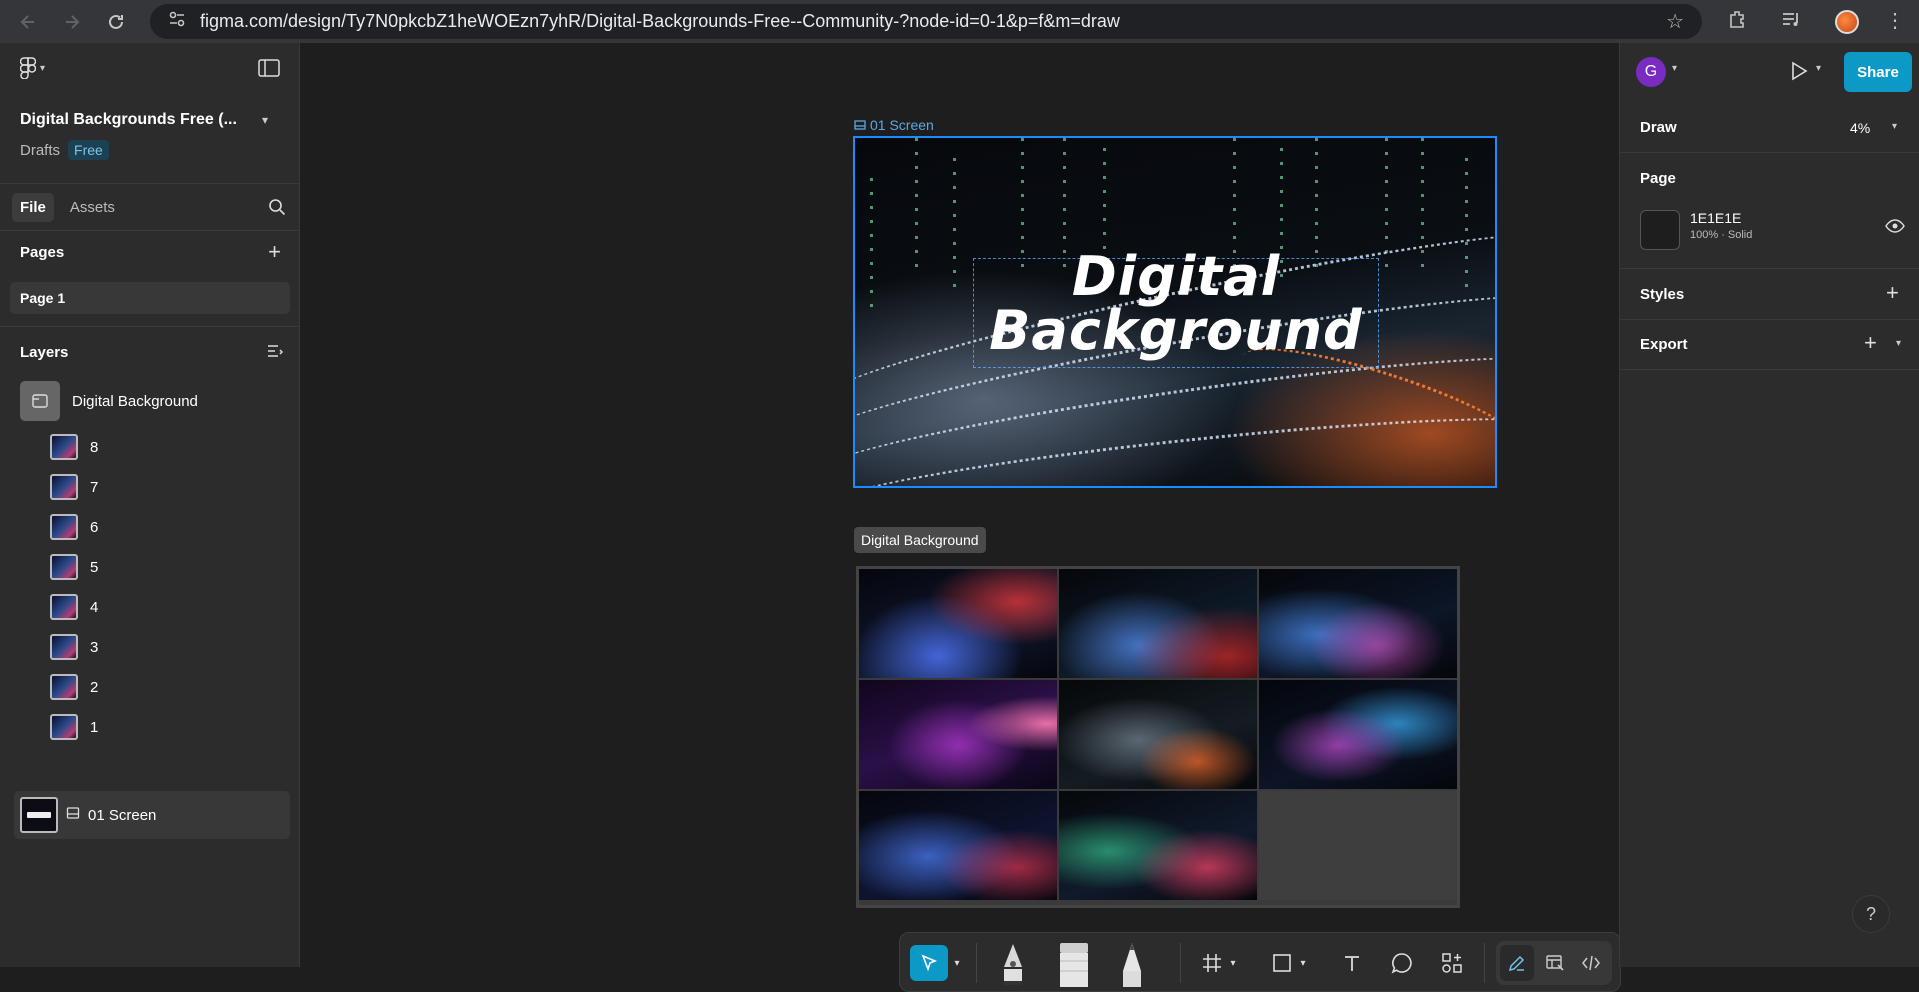  What do you see at coordinates (177, 21) in the screenshot?
I see `site-info-icon` at bounding box center [177, 21].